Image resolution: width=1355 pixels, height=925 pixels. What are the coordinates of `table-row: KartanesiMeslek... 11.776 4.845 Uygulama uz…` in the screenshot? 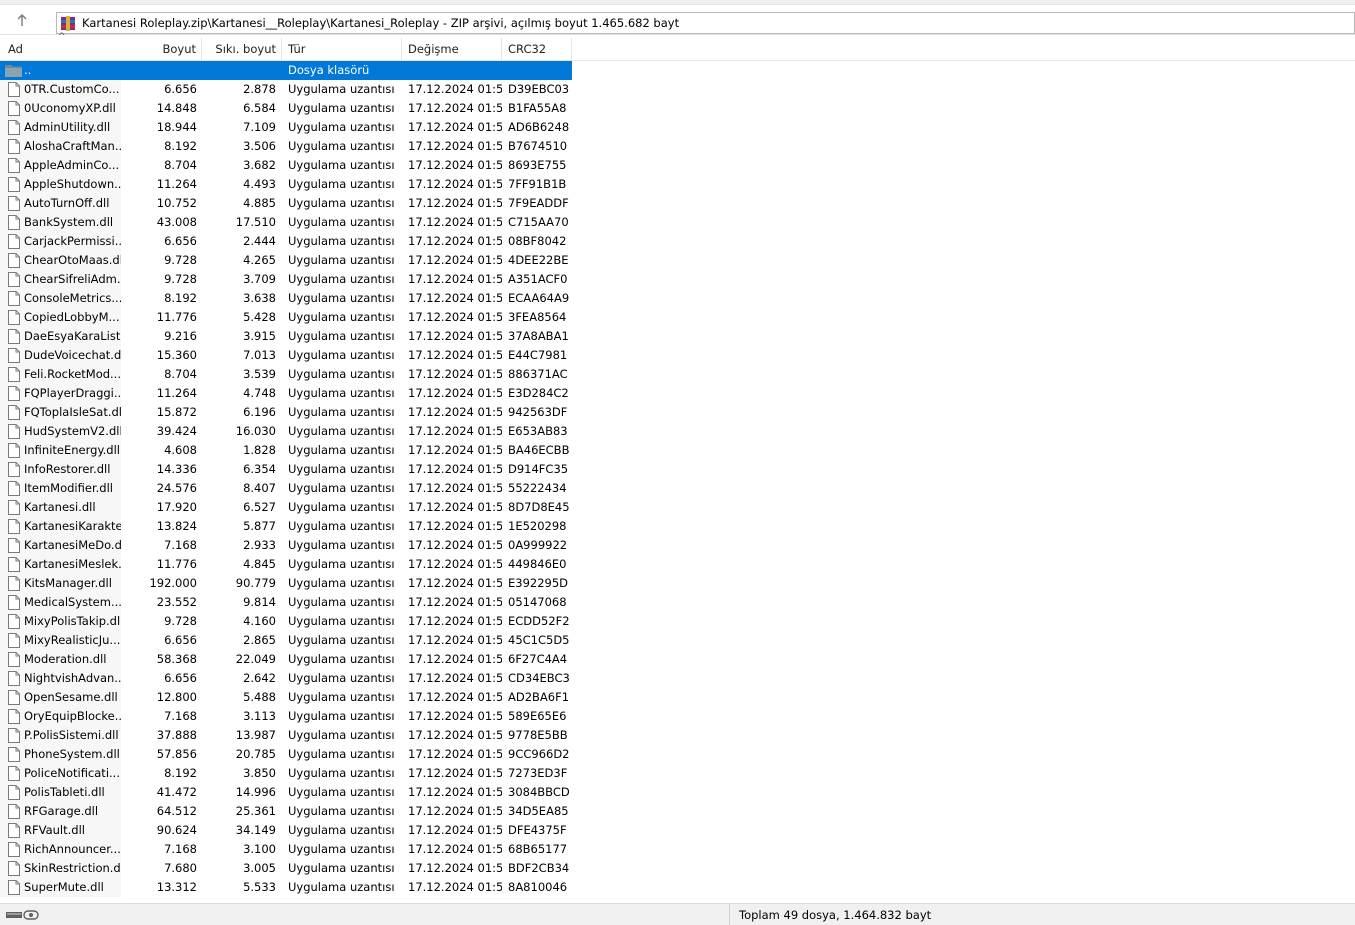 It's located at (286, 564).